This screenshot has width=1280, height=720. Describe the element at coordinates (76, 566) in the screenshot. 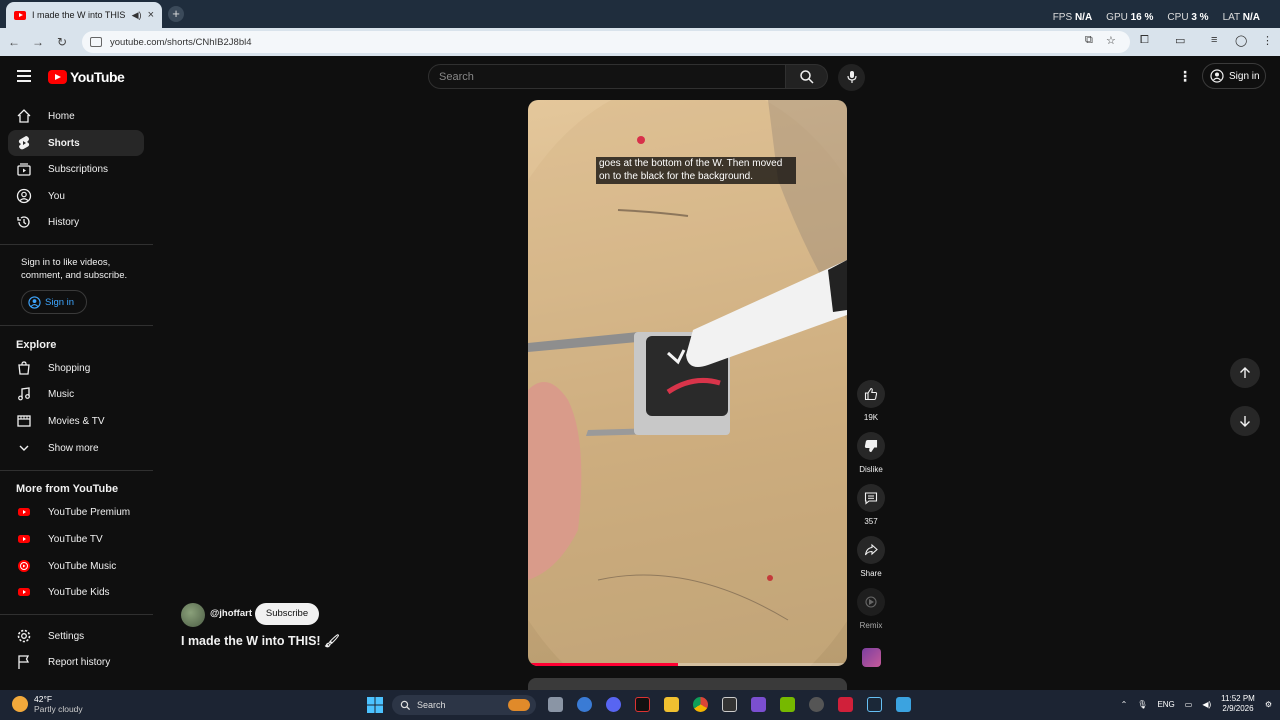

I see `sidebar-item-youtube-music: YouTube Music` at that location.